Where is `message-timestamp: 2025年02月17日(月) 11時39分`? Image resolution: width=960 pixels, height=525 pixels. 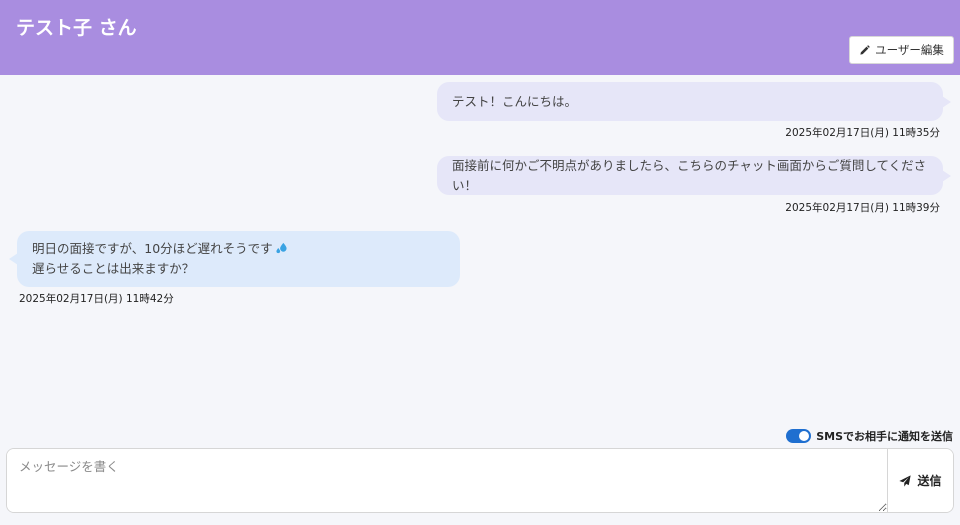
message-timestamp: 2025年02月17日(月) 11時39分 is located at coordinates (862, 208).